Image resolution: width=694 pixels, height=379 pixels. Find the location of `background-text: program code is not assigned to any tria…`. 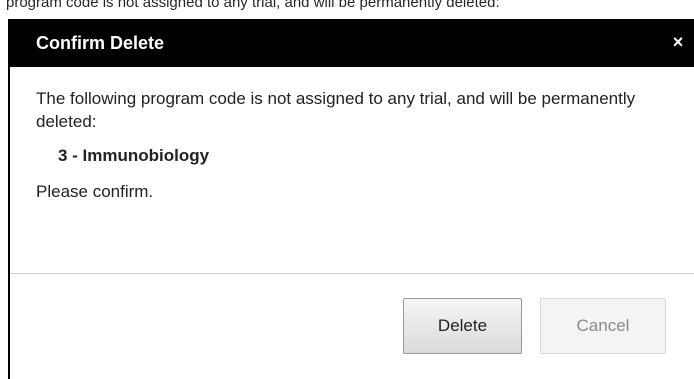

background-text: program code is not assigned to any tria… is located at coordinates (253, 5).